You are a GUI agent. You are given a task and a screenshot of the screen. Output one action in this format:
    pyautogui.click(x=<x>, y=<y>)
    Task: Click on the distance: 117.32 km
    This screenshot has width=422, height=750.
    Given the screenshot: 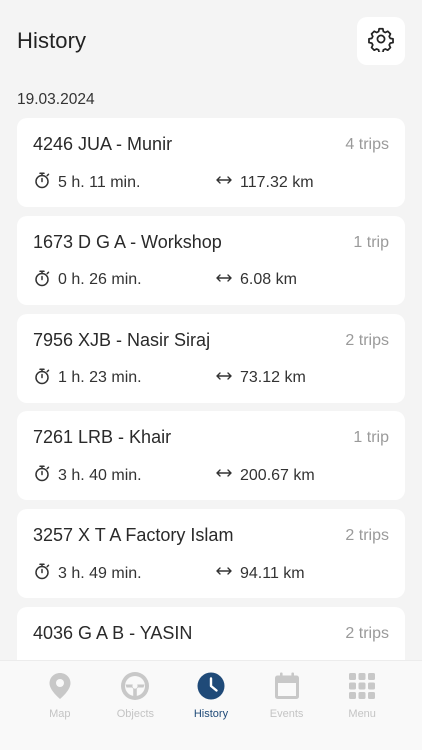 What is the action you would take?
    pyautogui.click(x=264, y=182)
    